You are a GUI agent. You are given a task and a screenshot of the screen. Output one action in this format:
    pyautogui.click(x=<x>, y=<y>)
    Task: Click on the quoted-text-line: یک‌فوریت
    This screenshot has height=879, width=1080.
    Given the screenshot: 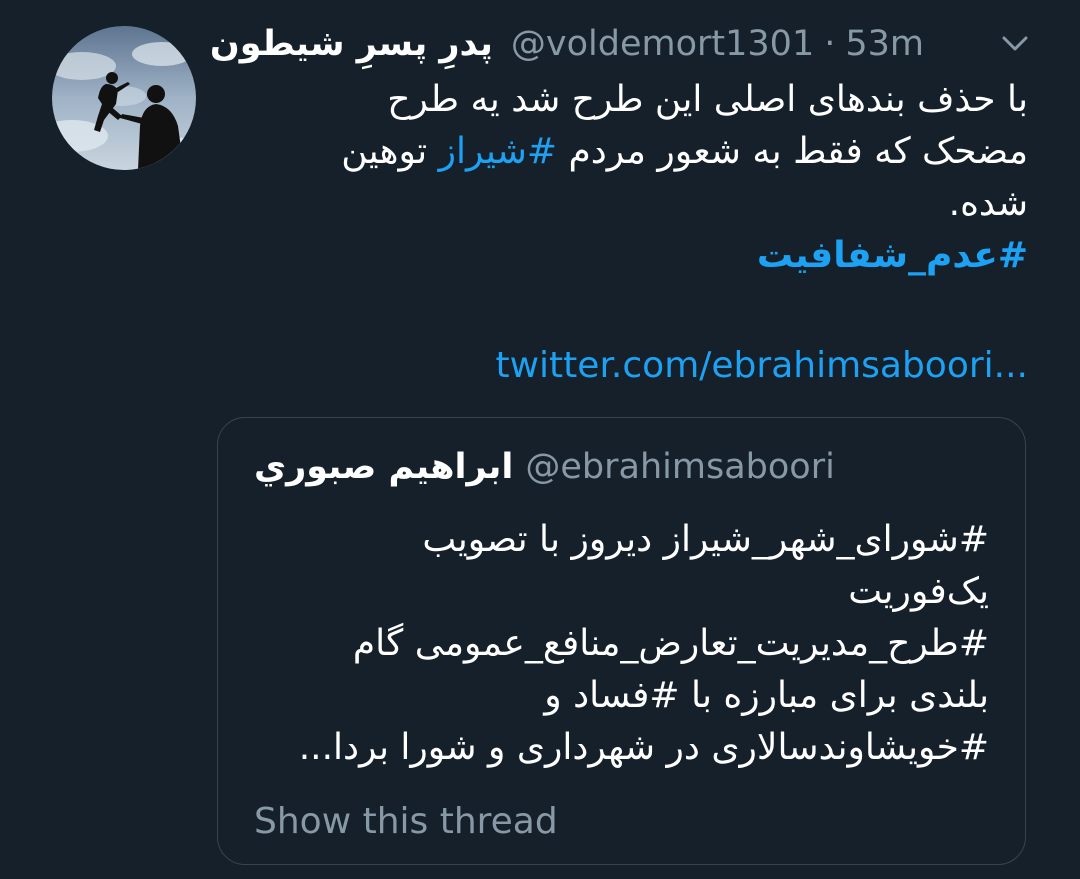 What is the action you would take?
    pyautogui.click(x=918, y=591)
    